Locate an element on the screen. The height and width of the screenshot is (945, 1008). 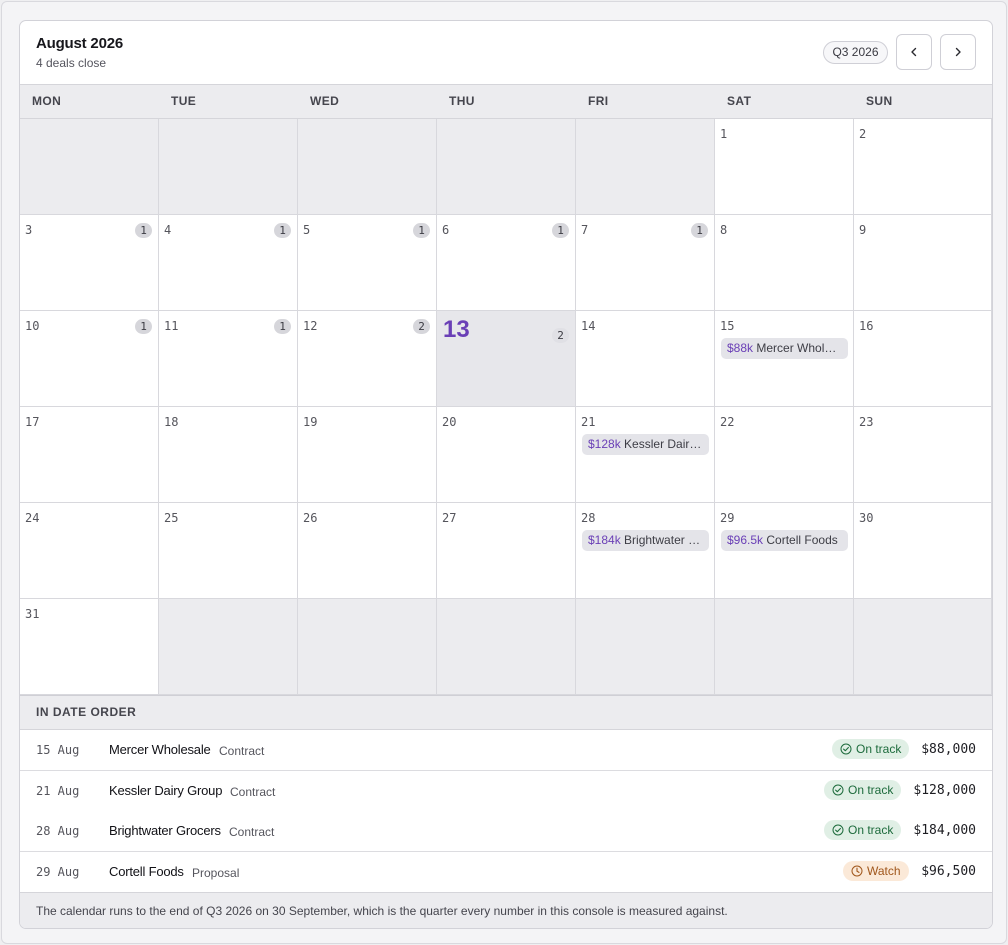
deal-name: Cortell Foods is located at coordinates (146, 871).